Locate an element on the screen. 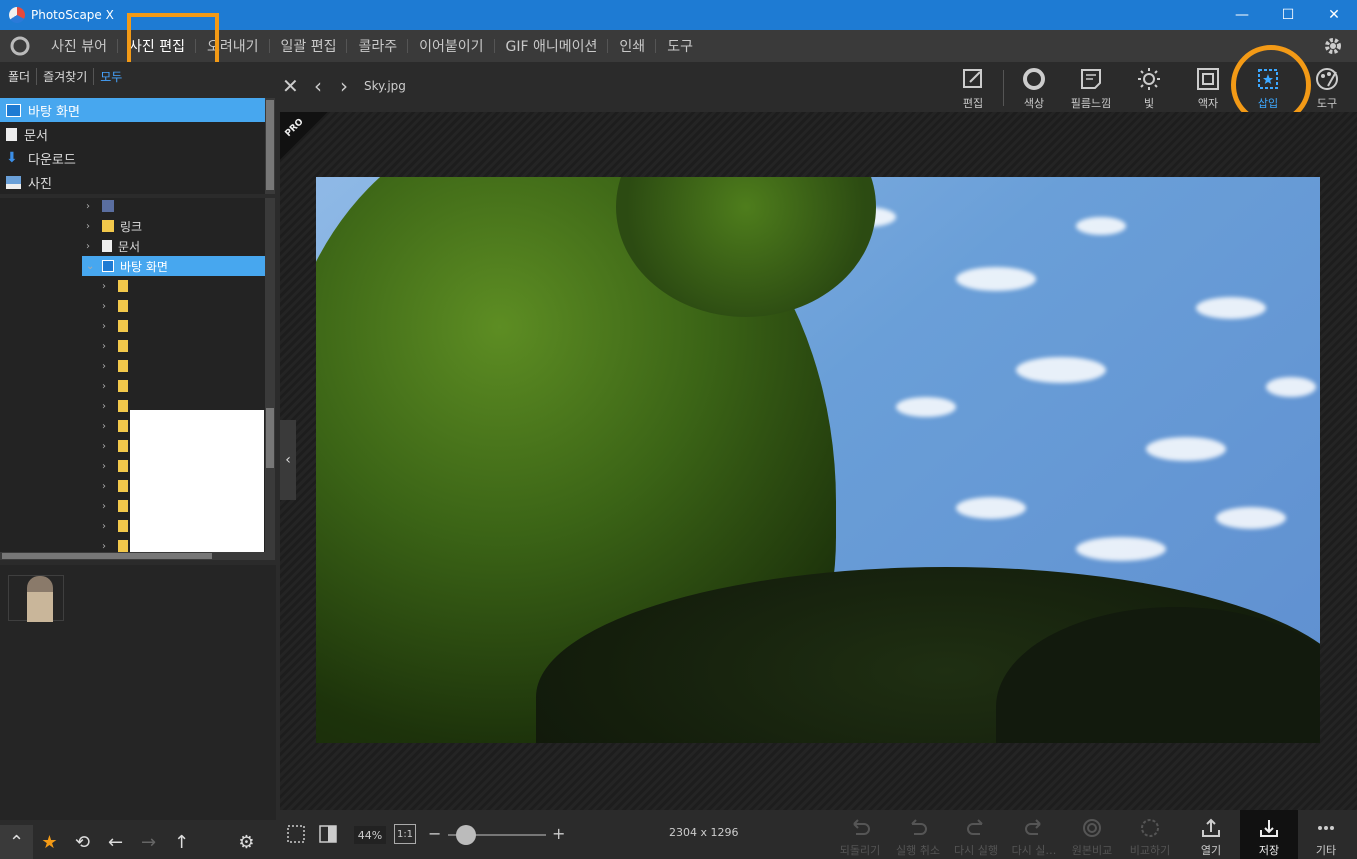 The height and width of the screenshot is (859, 1357). tab-all: 모두 is located at coordinates (114, 76).